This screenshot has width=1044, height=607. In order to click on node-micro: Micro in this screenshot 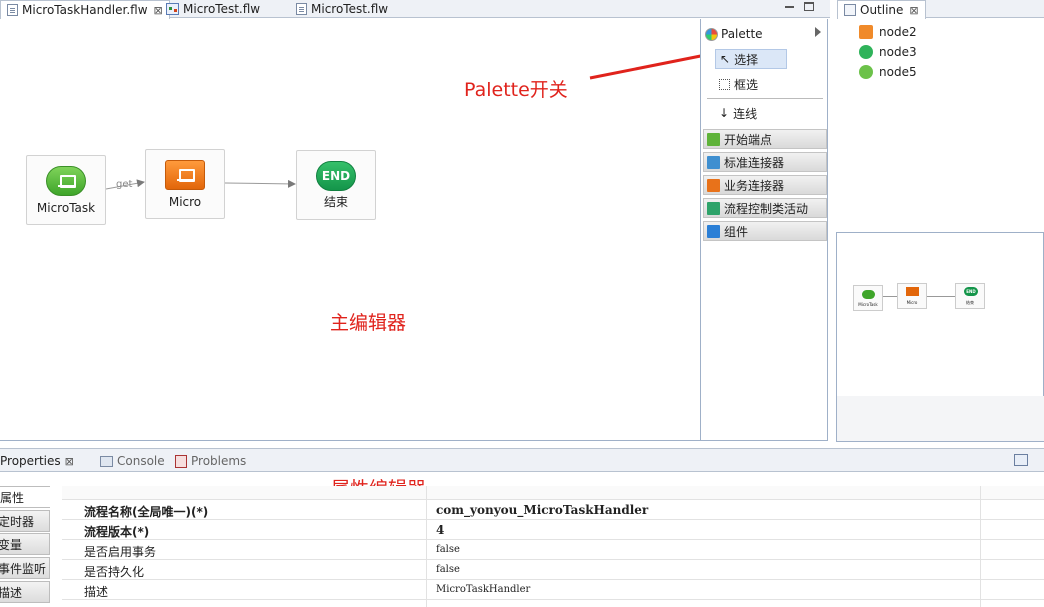, I will do `click(185, 184)`.